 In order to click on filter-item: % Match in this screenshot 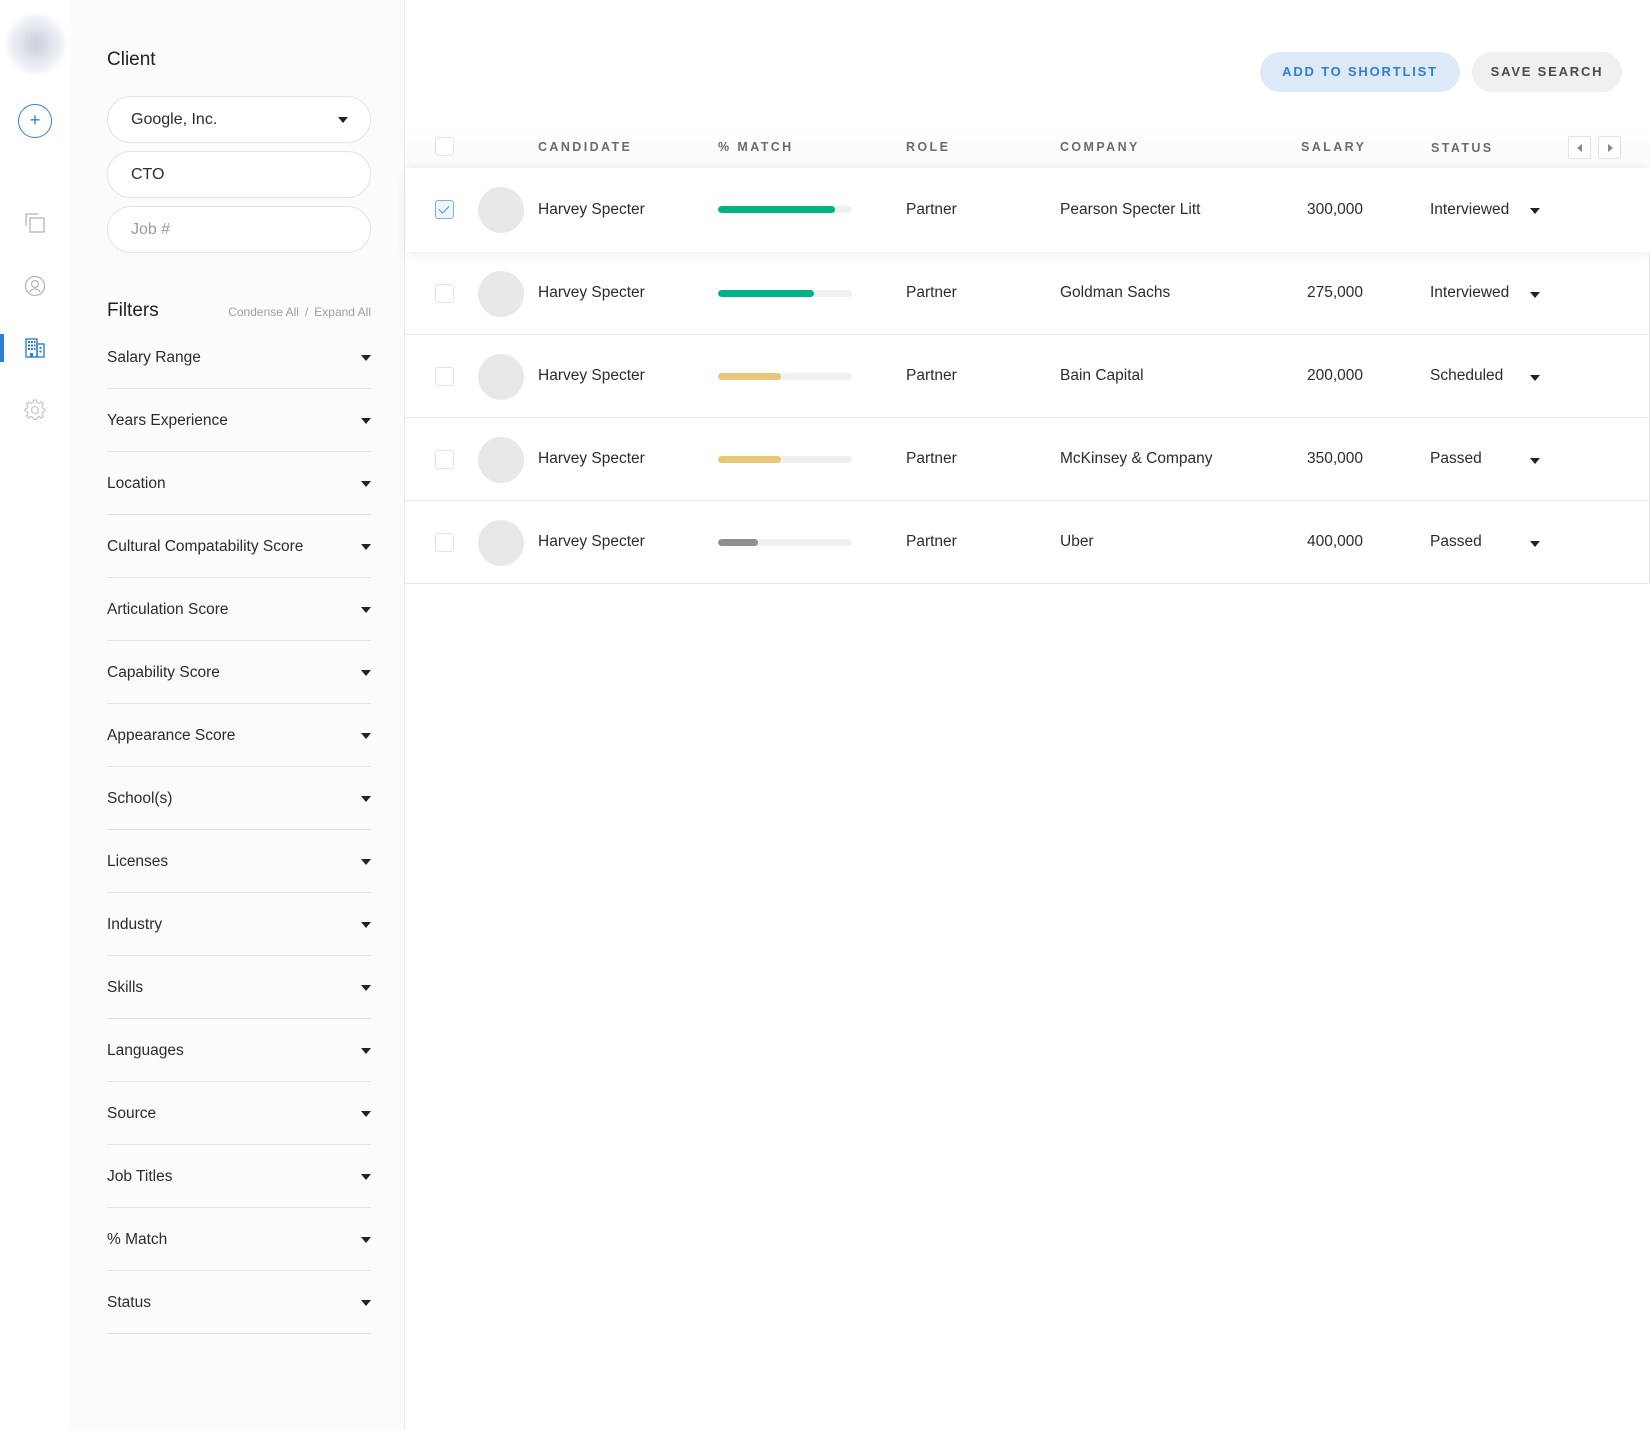, I will do `click(239, 1239)`.